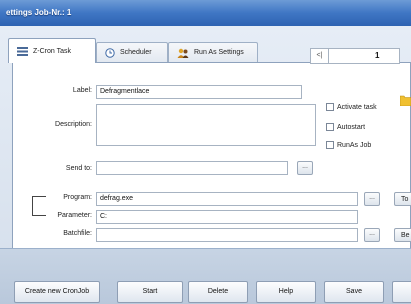  Describe the element at coordinates (219, 52) in the screenshot. I see `tab-label: Run As Settings` at that location.